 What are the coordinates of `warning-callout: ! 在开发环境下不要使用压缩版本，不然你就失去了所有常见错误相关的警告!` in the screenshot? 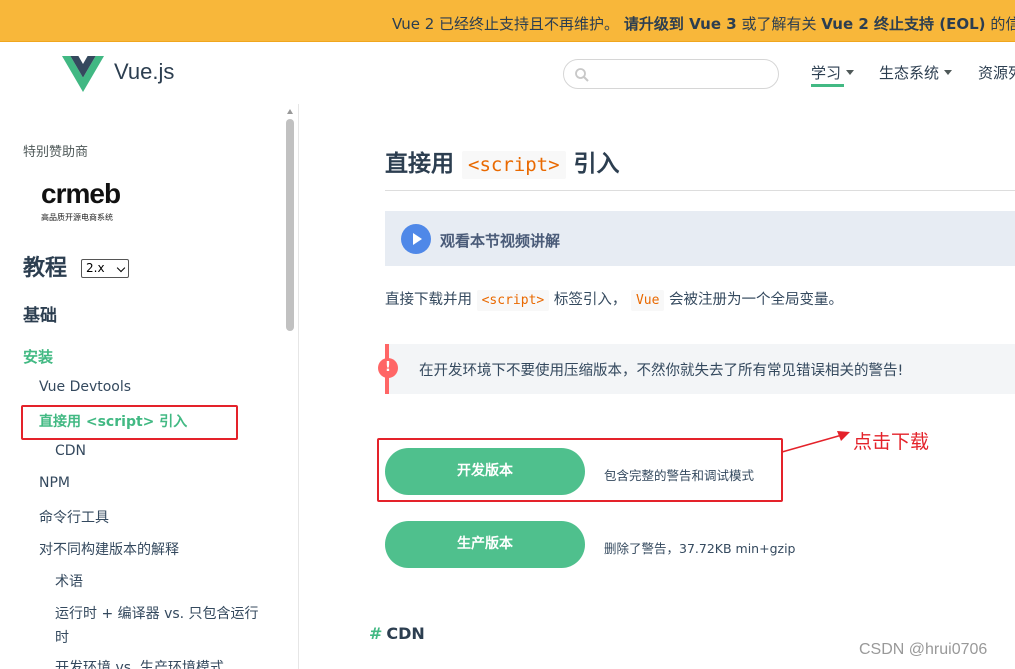 It's located at (696, 369).